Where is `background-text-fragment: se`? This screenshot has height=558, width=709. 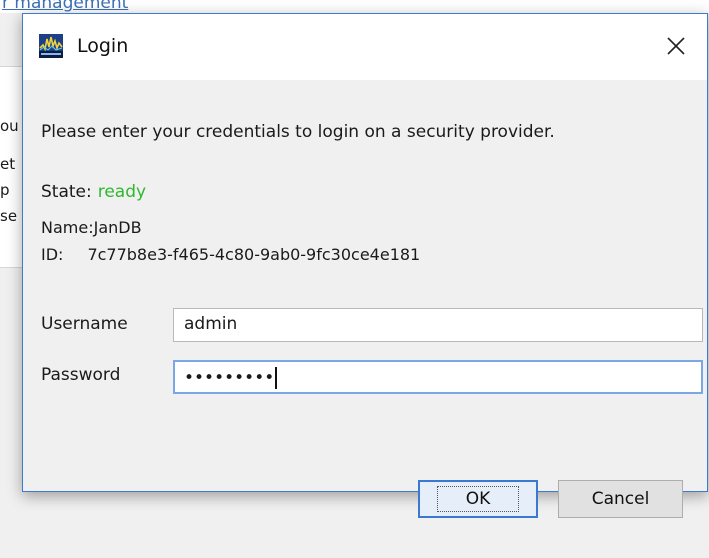 background-text-fragment: se is located at coordinates (9, 216).